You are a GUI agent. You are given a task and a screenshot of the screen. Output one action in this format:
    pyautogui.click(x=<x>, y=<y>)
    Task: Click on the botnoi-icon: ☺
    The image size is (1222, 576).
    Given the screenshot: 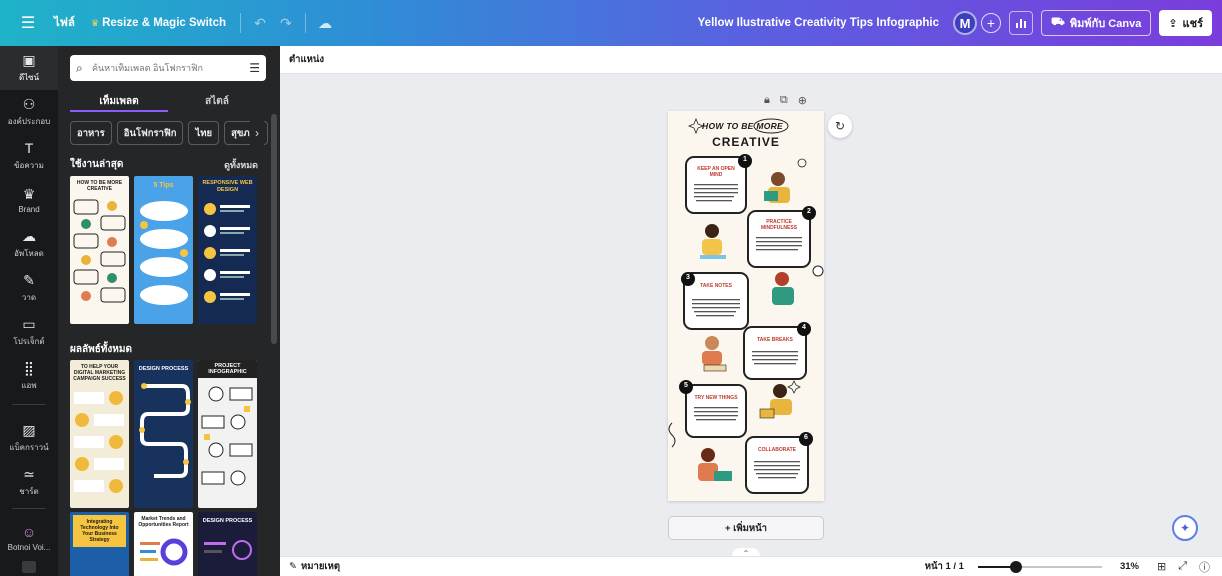 What is the action you would take?
    pyautogui.click(x=29, y=532)
    